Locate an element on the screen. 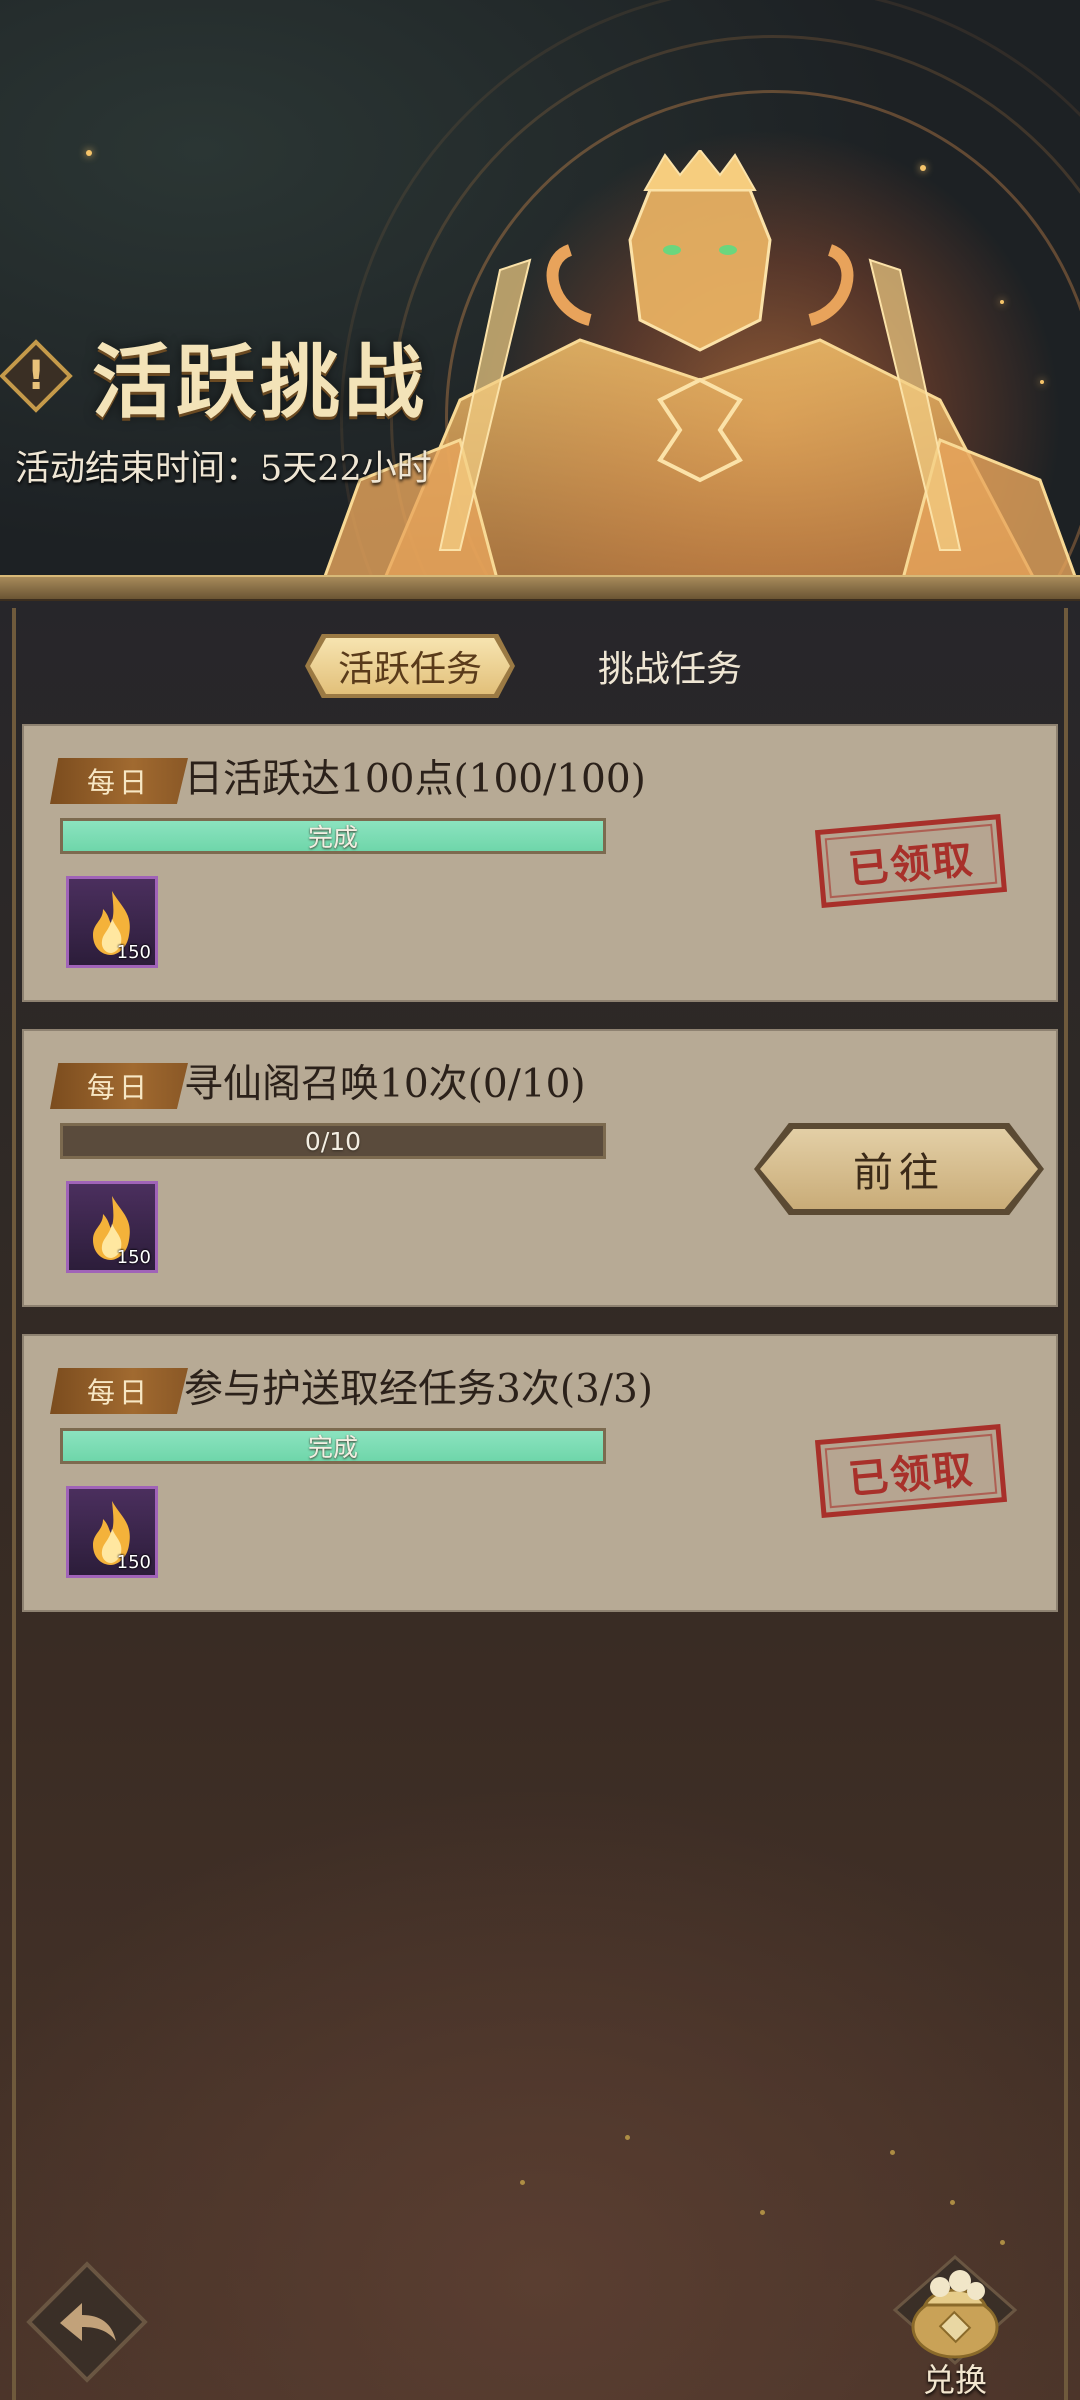 The width and height of the screenshot is (1080, 2400). header-divider is located at coordinates (540, 588).